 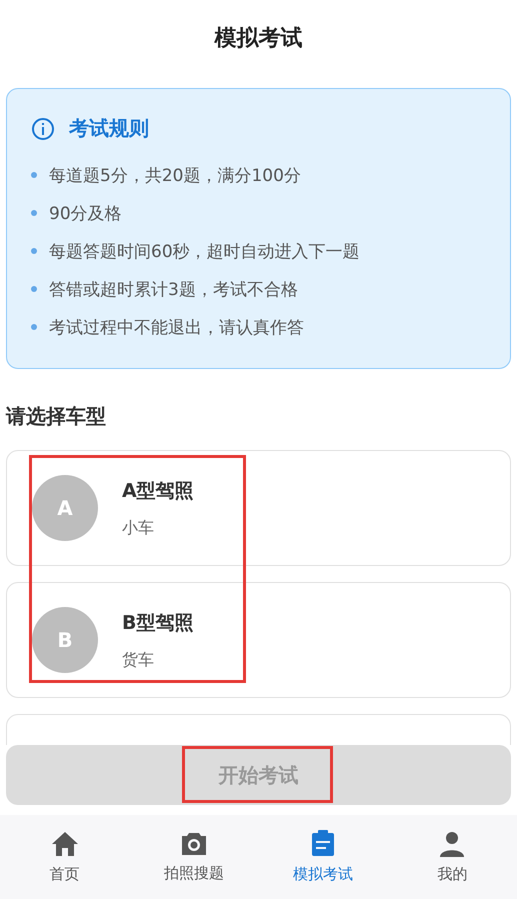 What do you see at coordinates (65, 508) in the screenshot?
I see `letter-avatar: A` at bounding box center [65, 508].